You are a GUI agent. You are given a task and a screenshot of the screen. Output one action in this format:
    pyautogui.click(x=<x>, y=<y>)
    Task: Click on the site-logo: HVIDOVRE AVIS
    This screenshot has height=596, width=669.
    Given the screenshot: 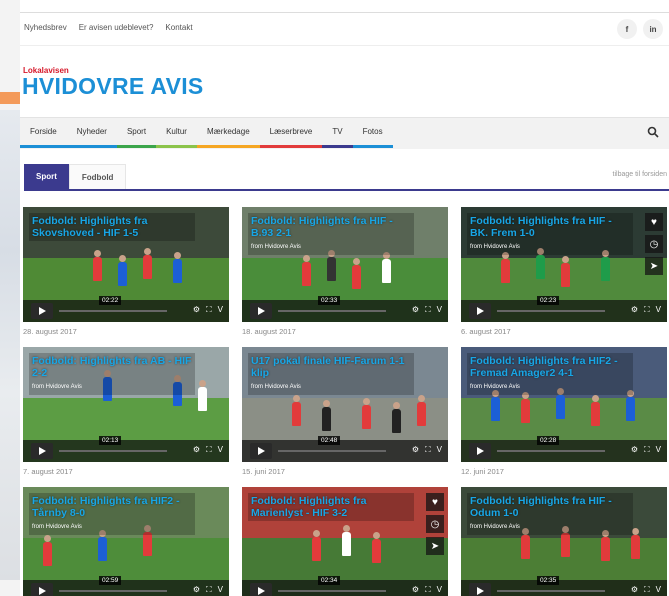 What is the action you would take?
    pyautogui.click(x=113, y=86)
    